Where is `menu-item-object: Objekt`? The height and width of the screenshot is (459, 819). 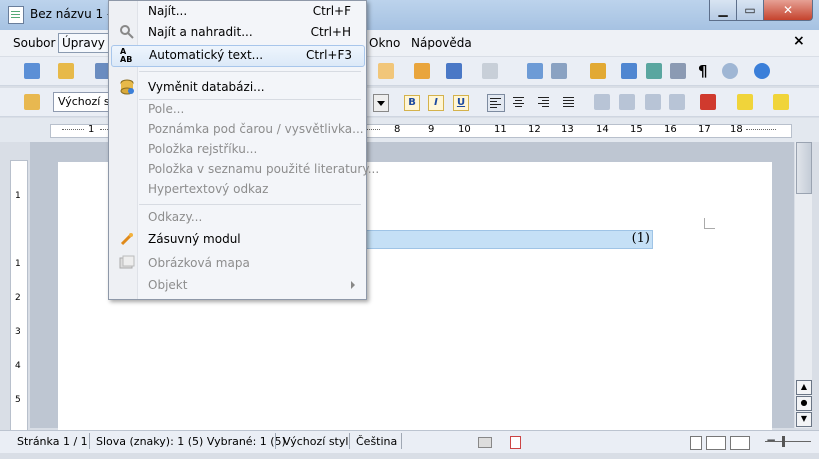
menu-item-object: Objekt is located at coordinates (237, 285).